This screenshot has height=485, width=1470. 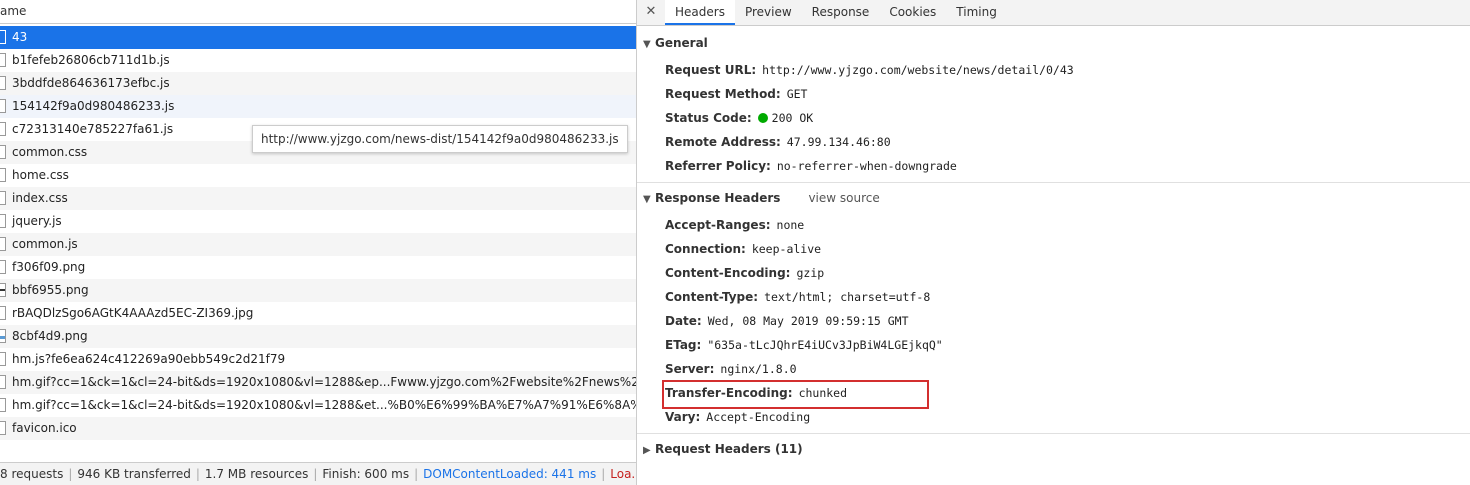 What do you see at coordinates (718, 225) in the screenshot?
I see `header-key: Accept-Ranges:` at bounding box center [718, 225].